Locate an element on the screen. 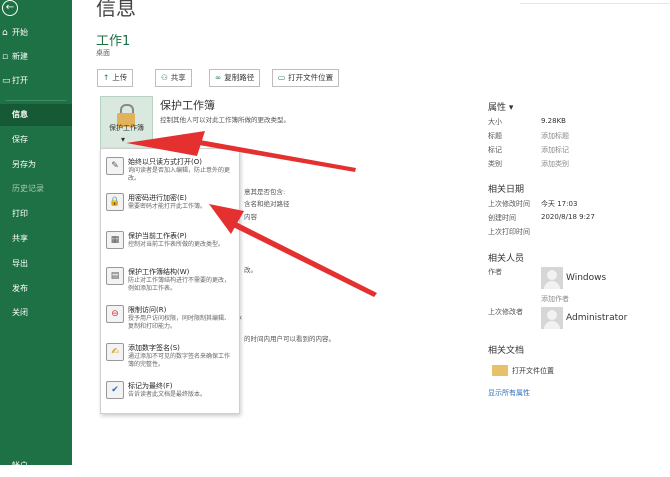  related-documents-header: 相关文档 is located at coordinates (506, 351).